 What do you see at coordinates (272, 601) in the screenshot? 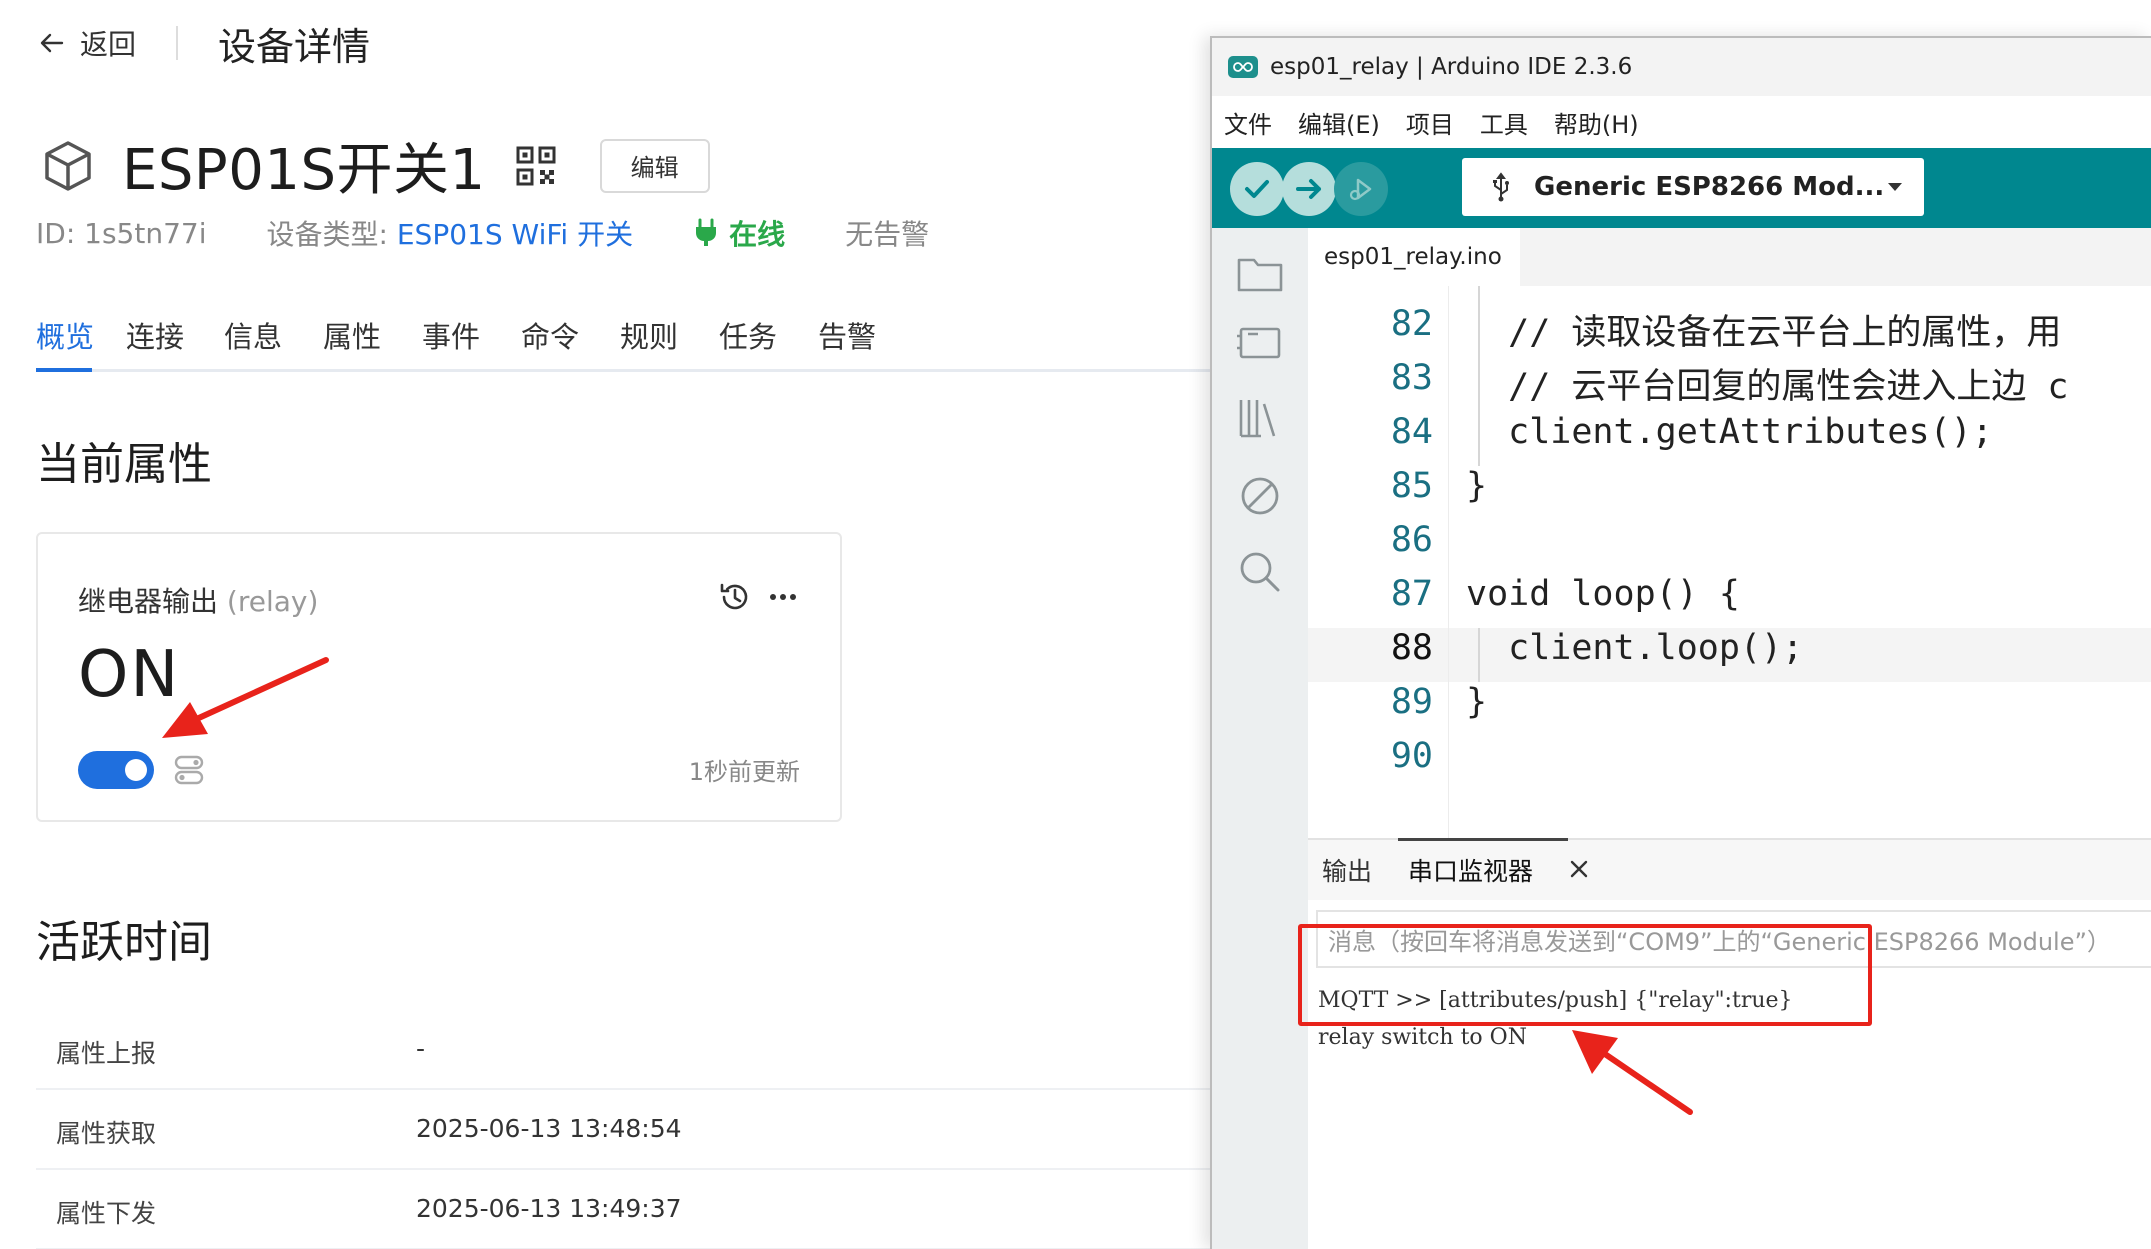
I see `property-key: (relay)` at bounding box center [272, 601].